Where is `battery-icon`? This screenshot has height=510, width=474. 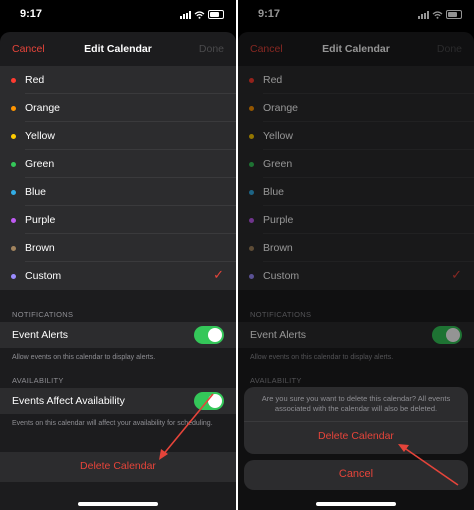 battery-icon is located at coordinates (216, 14).